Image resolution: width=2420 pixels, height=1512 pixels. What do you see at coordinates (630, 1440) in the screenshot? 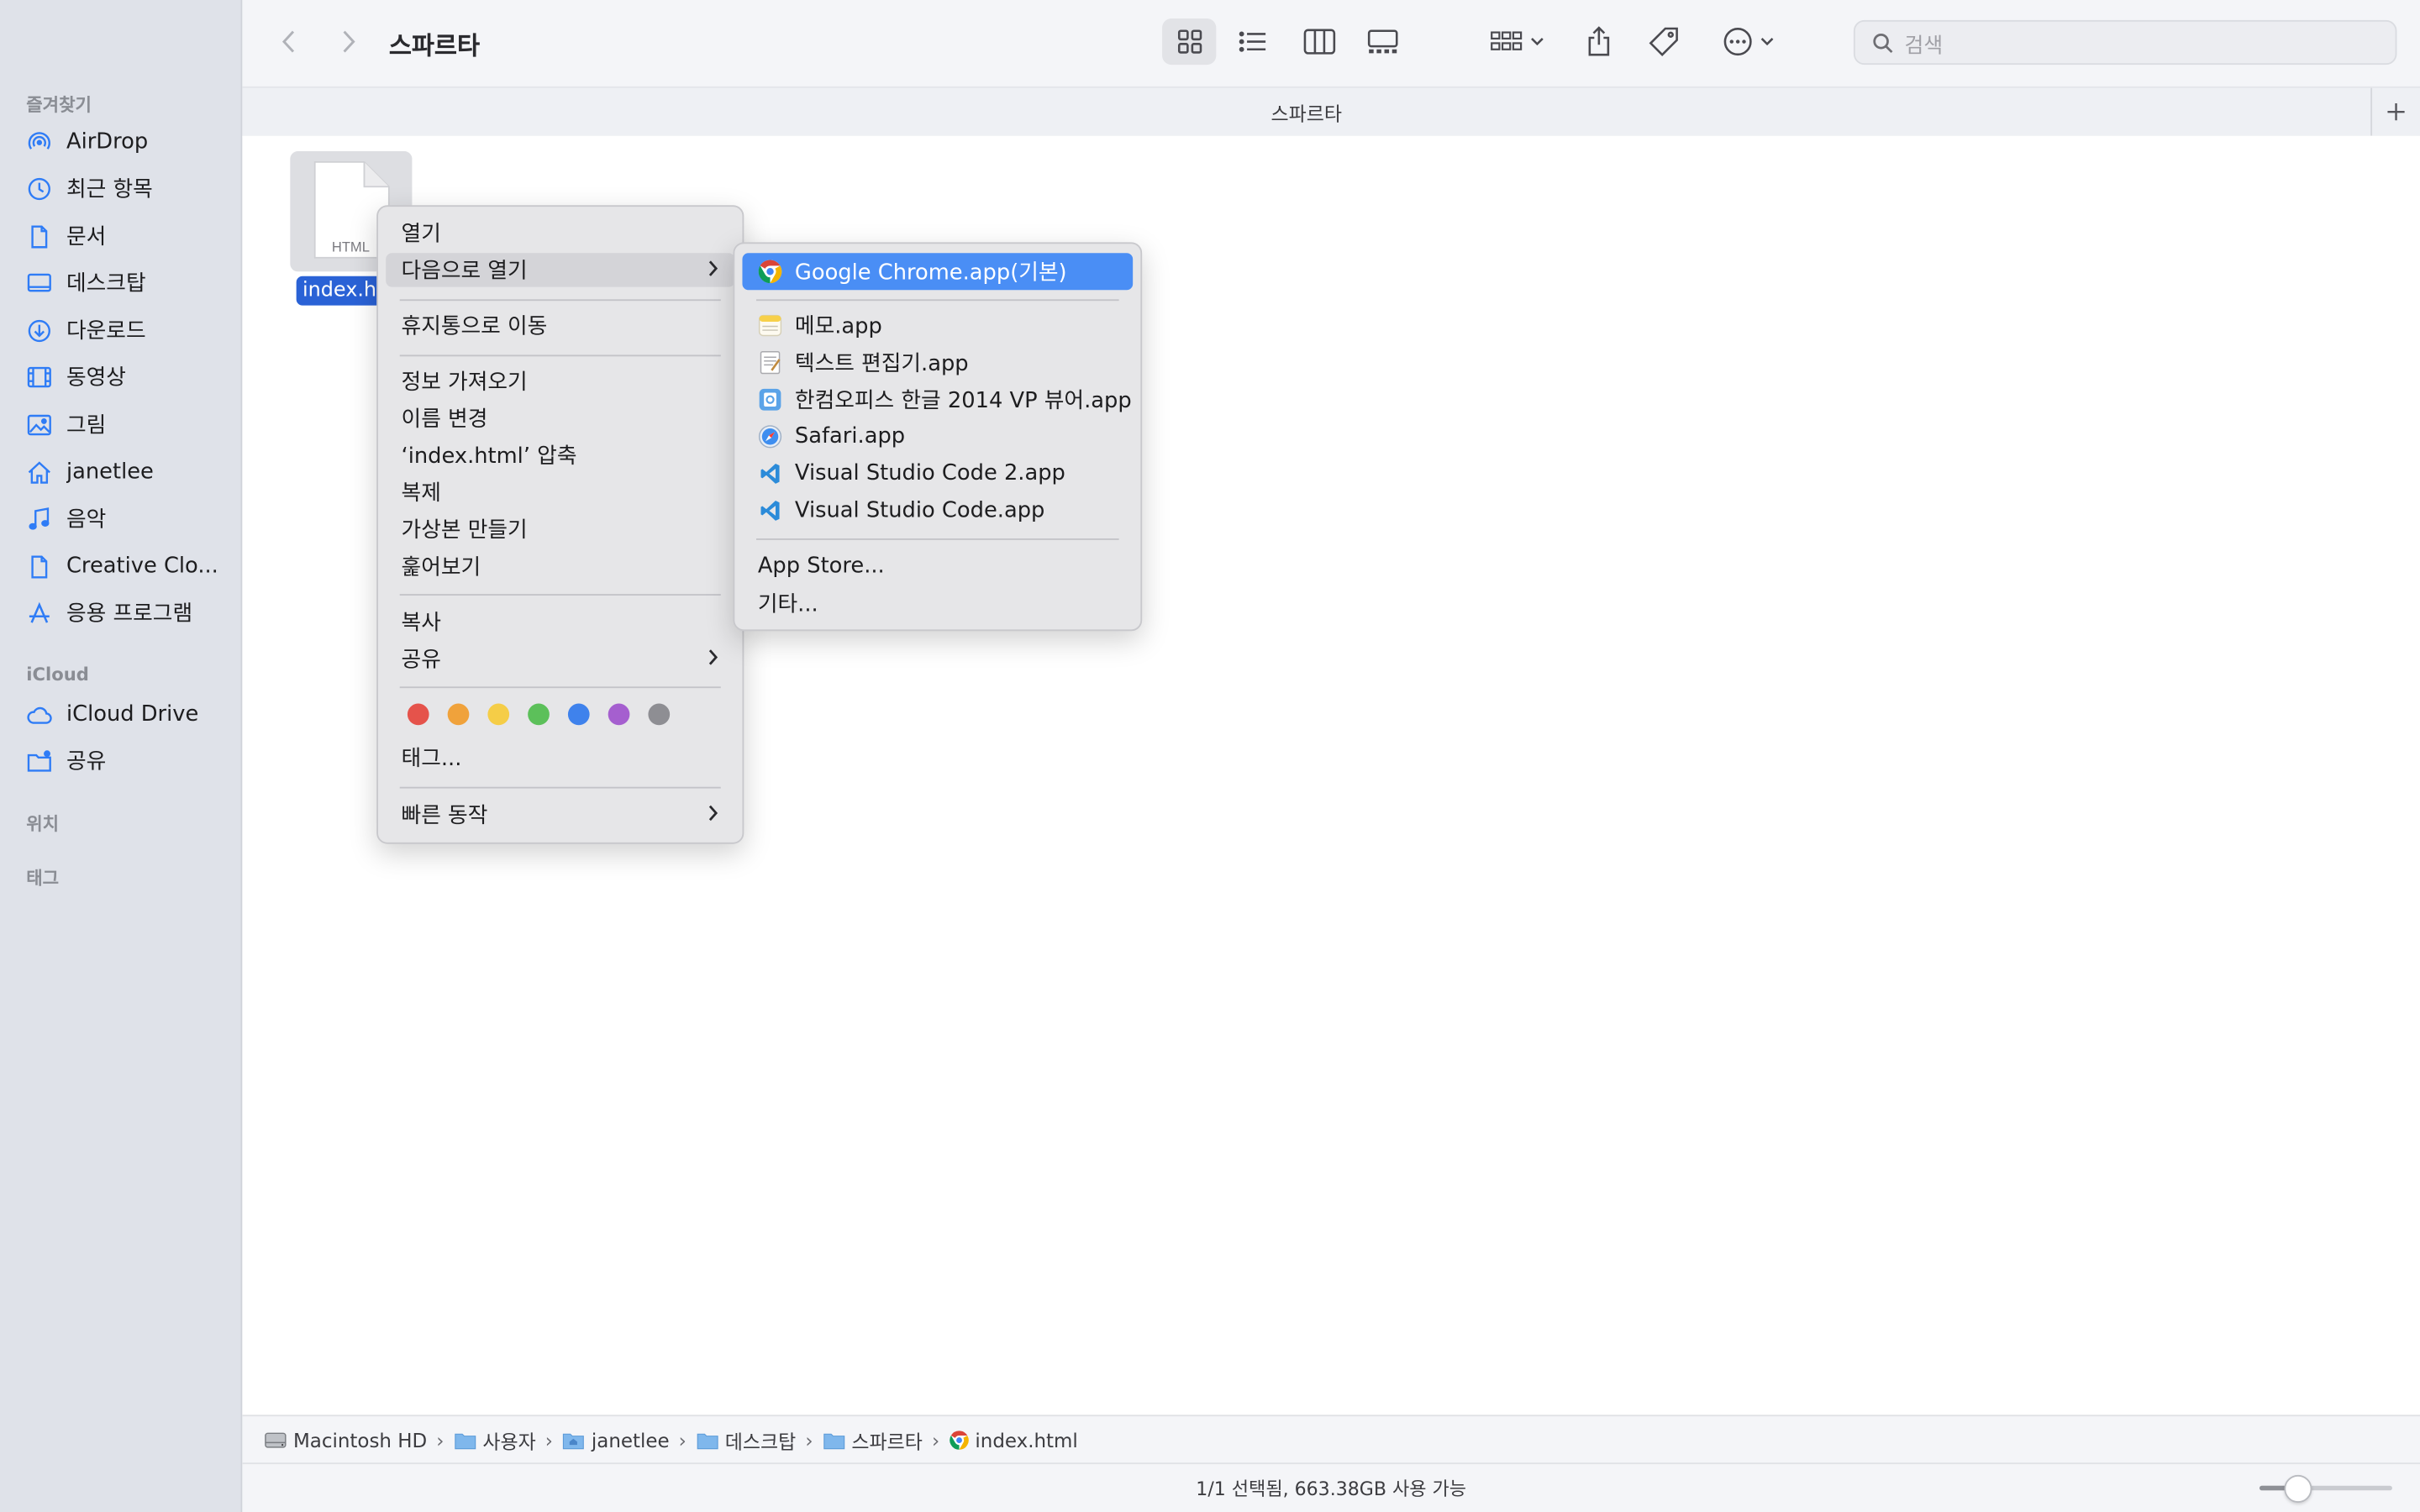
I see `path-item-label: janetlee` at bounding box center [630, 1440].